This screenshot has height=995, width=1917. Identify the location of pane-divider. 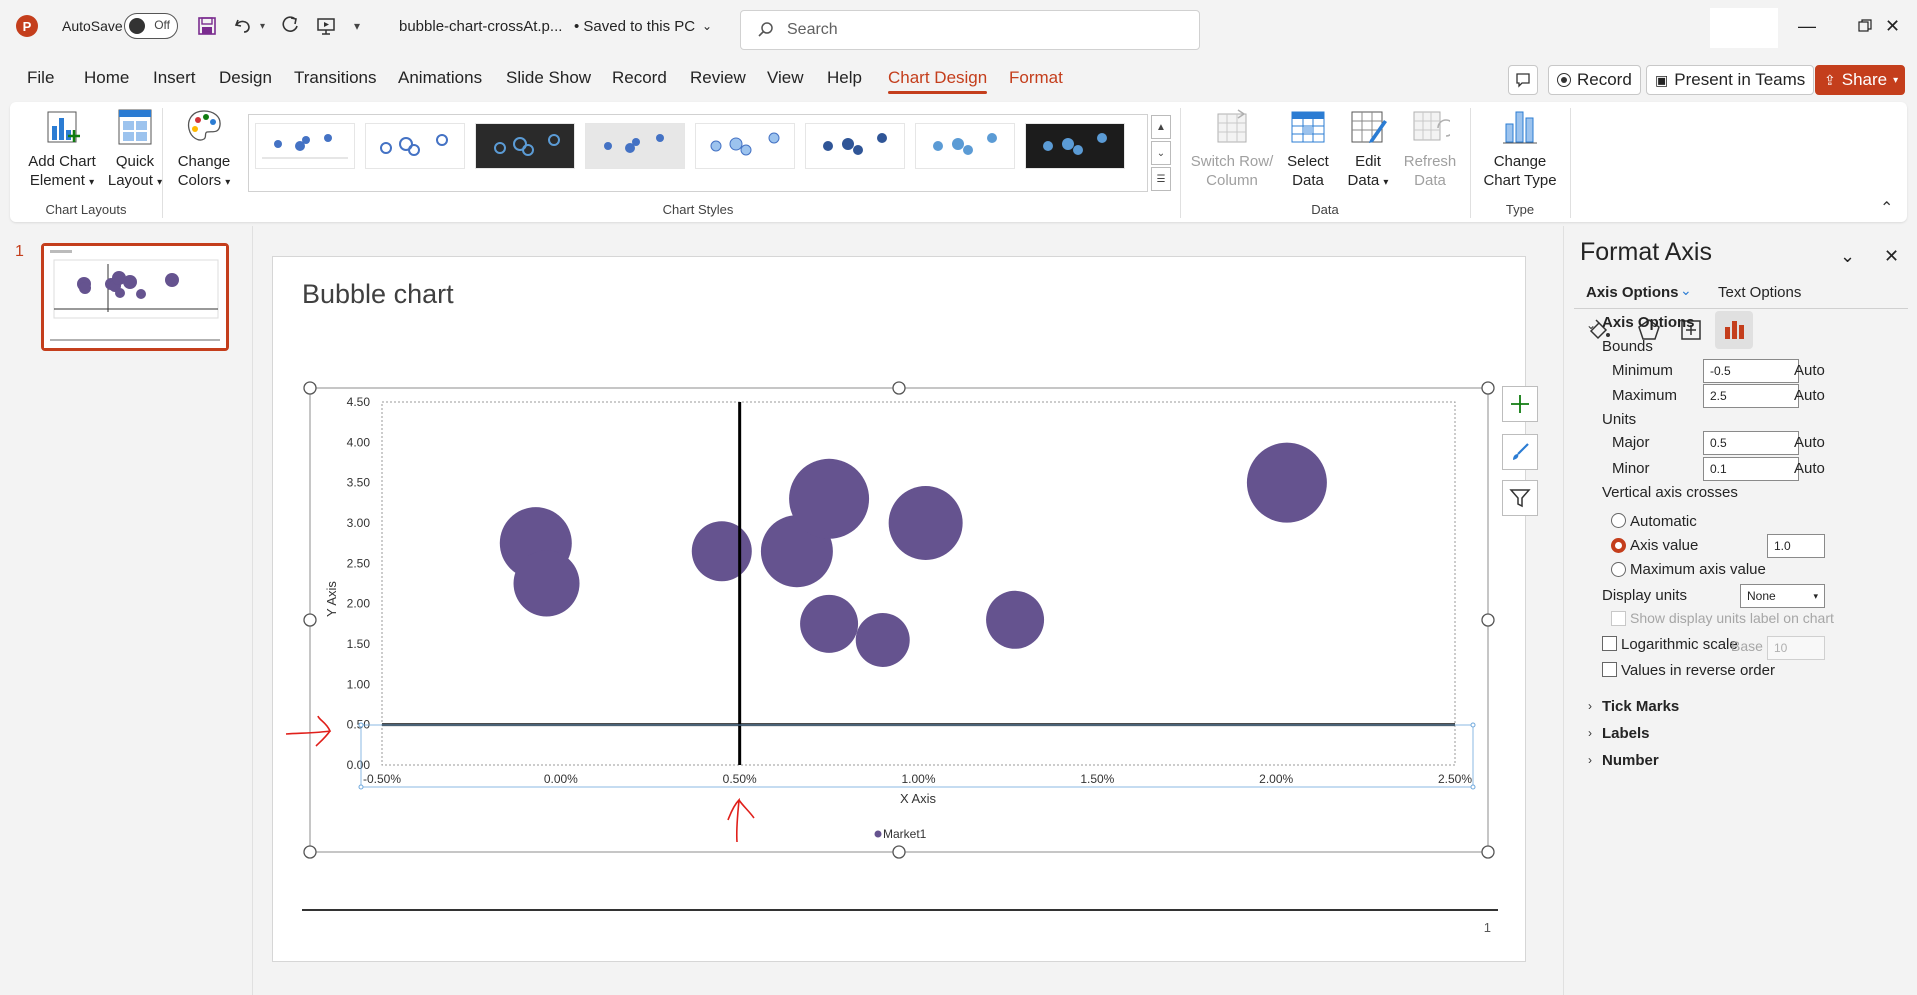
(1741, 308).